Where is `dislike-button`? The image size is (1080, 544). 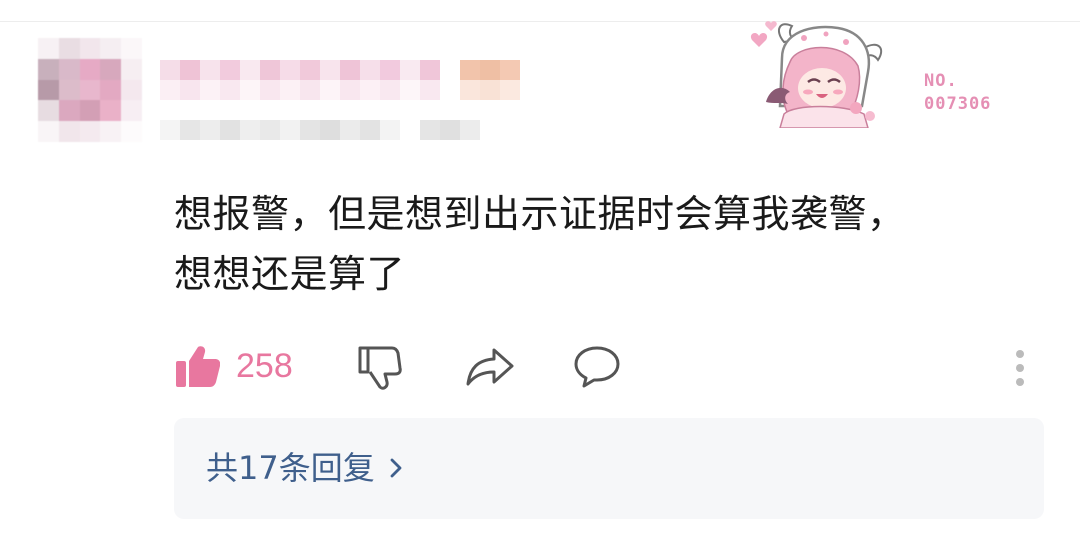 dislike-button is located at coordinates (380, 366).